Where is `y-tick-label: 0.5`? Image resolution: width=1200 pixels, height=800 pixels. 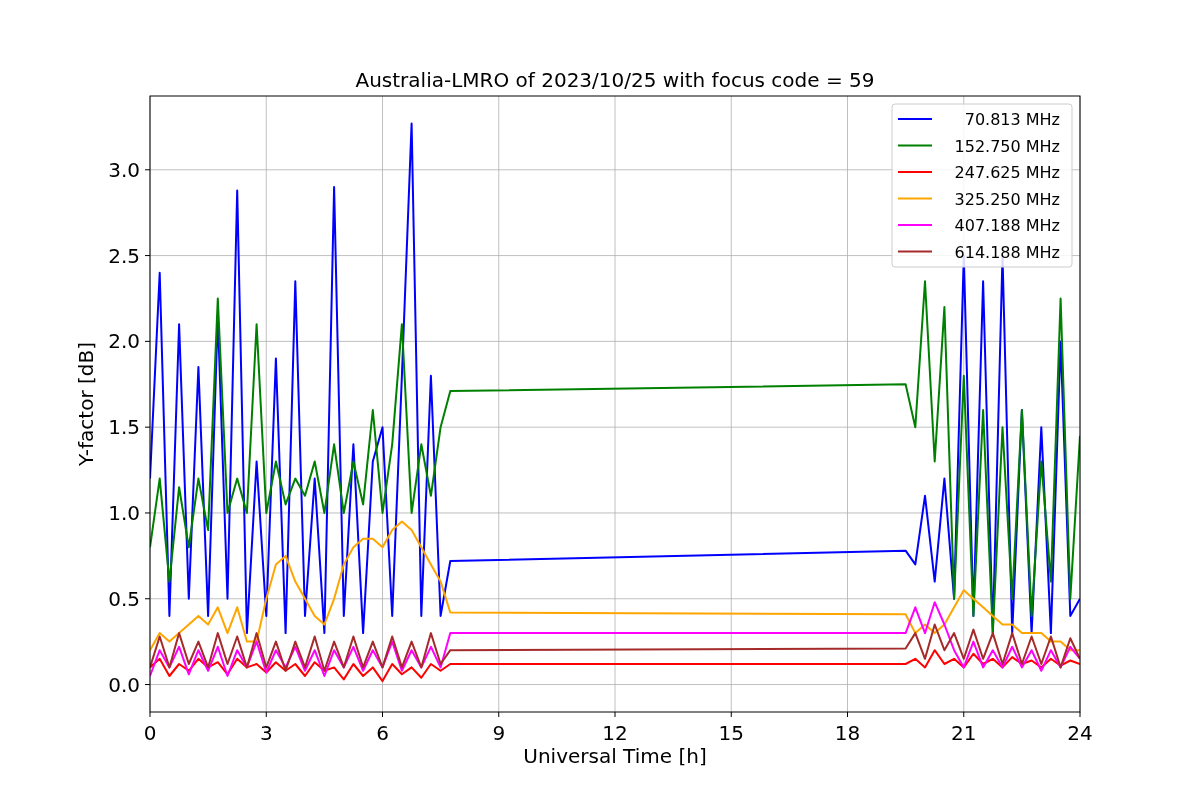 y-tick-label: 0.5 is located at coordinates (124, 598).